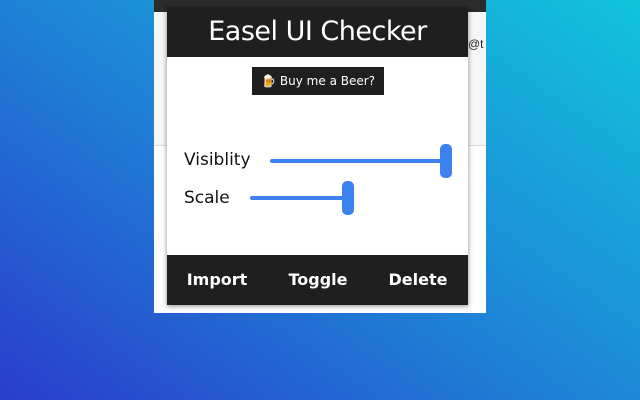  Describe the element at coordinates (299, 198) in the screenshot. I see `scale-slider-track` at that location.